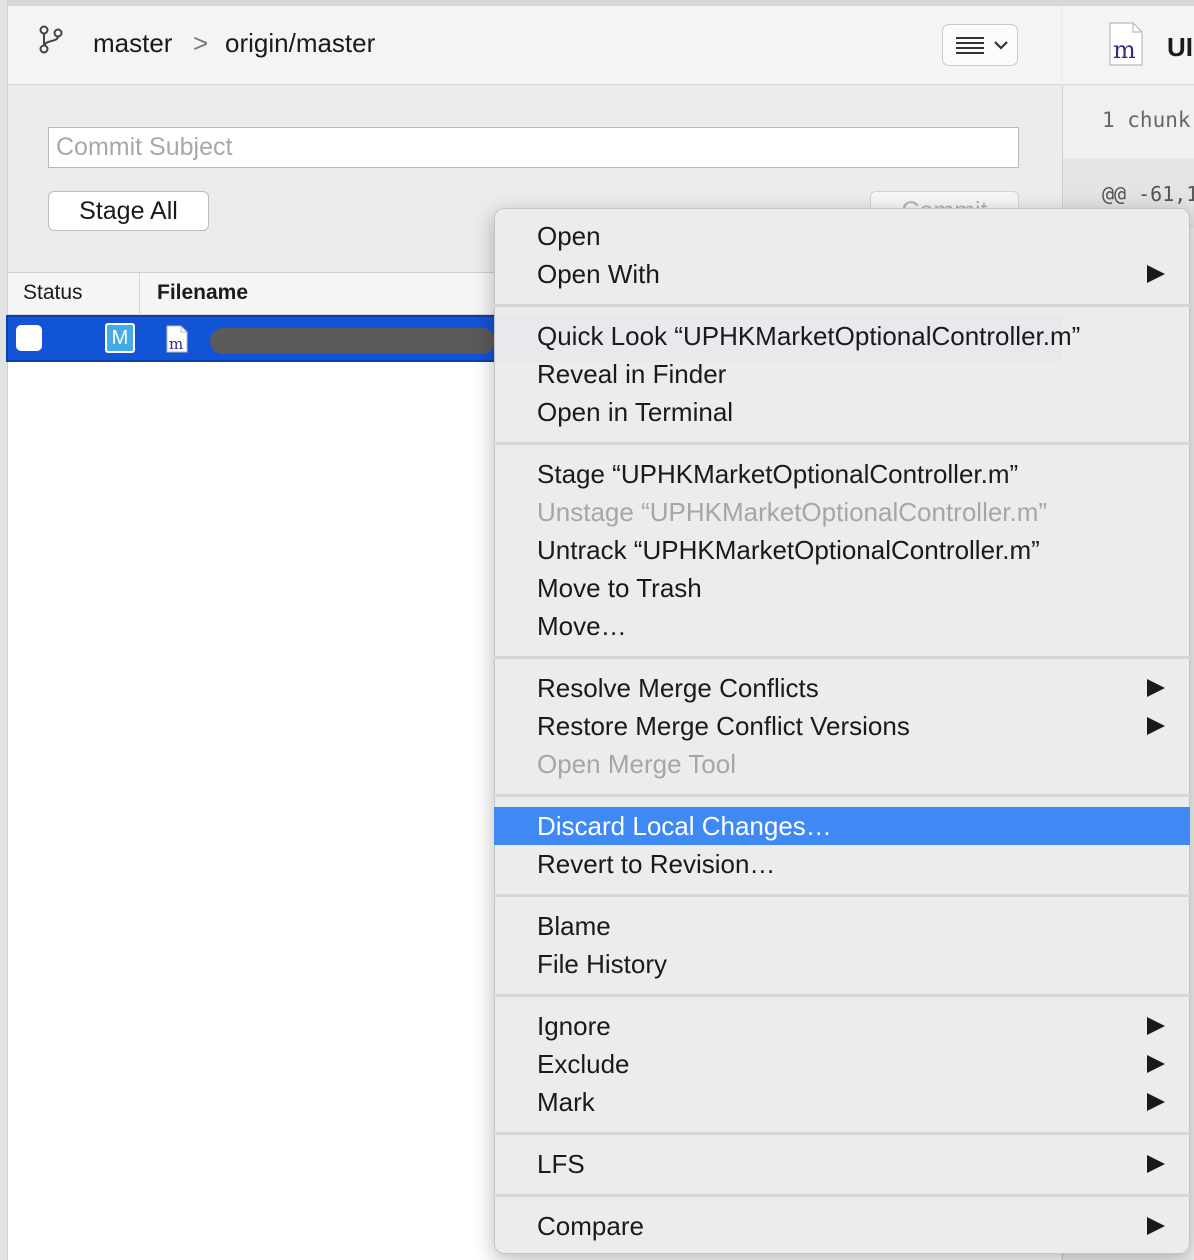  Describe the element at coordinates (202, 293) in the screenshot. I see `column-header-filename: Filename` at that location.